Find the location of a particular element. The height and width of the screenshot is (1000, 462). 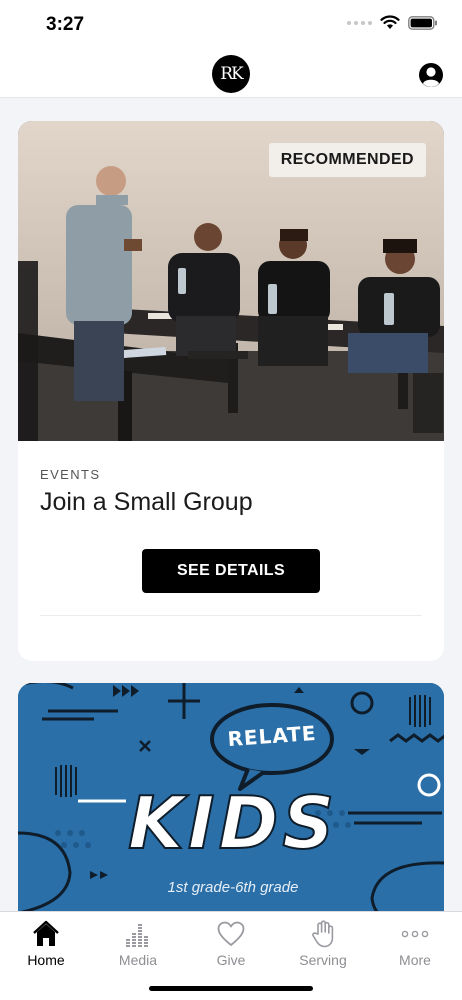

status-bar: 3:27 is located at coordinates (231, 24).